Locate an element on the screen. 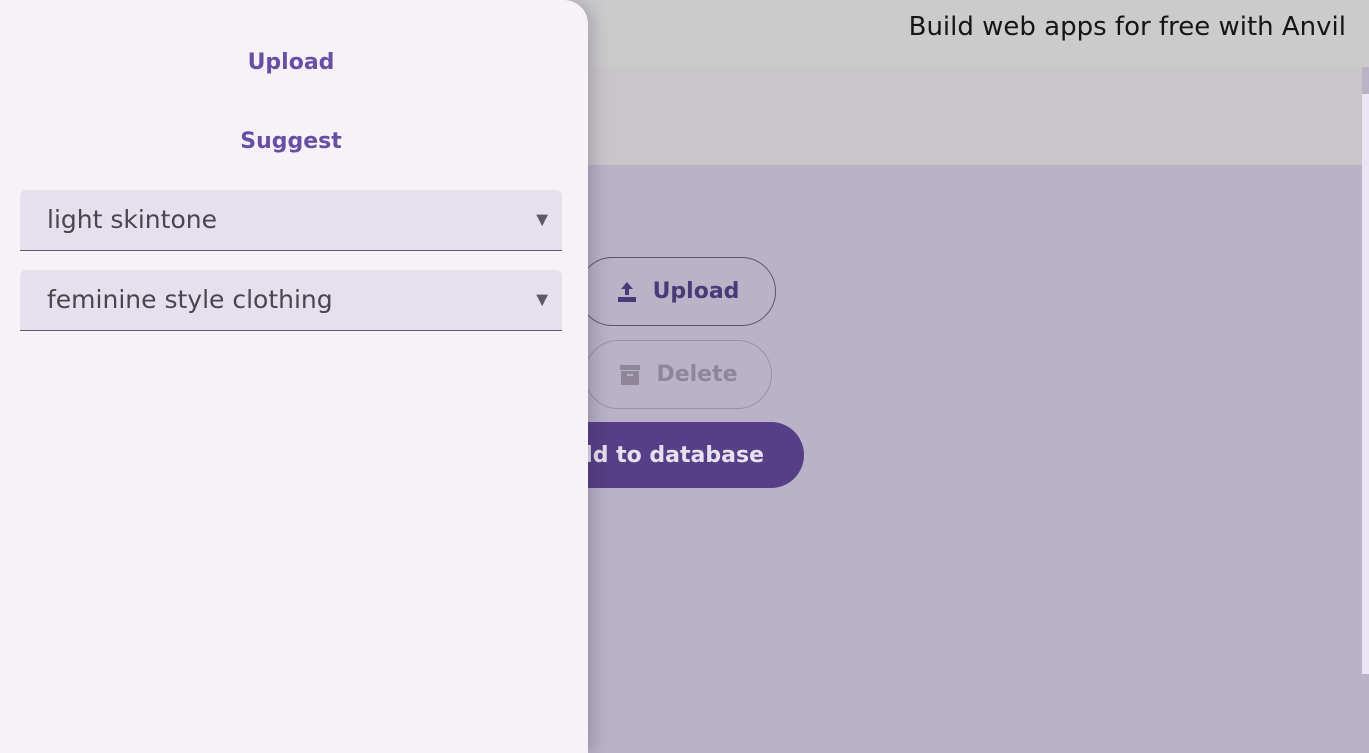  upload-button: Upload is located at coordinates (677, 291).